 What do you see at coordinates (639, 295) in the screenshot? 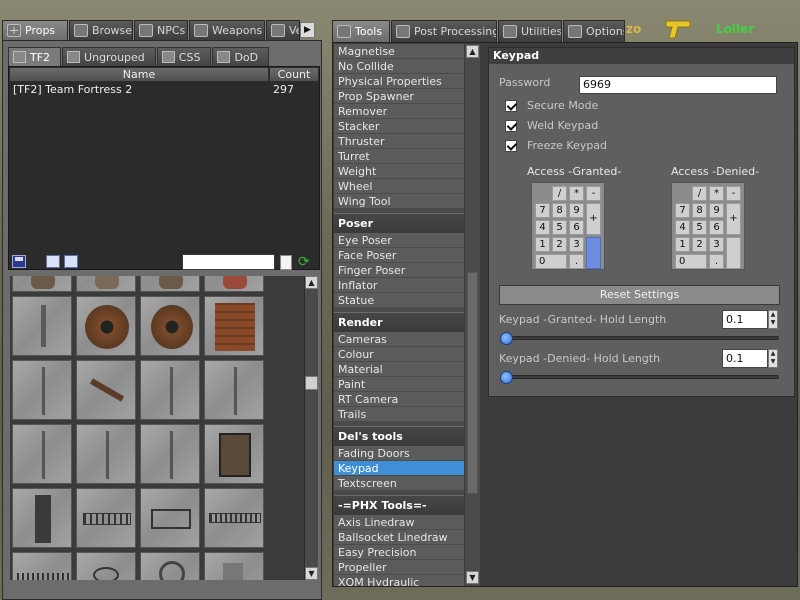
I see `reset-settings-button: Reset Settings` at bounding box center [639, 295].